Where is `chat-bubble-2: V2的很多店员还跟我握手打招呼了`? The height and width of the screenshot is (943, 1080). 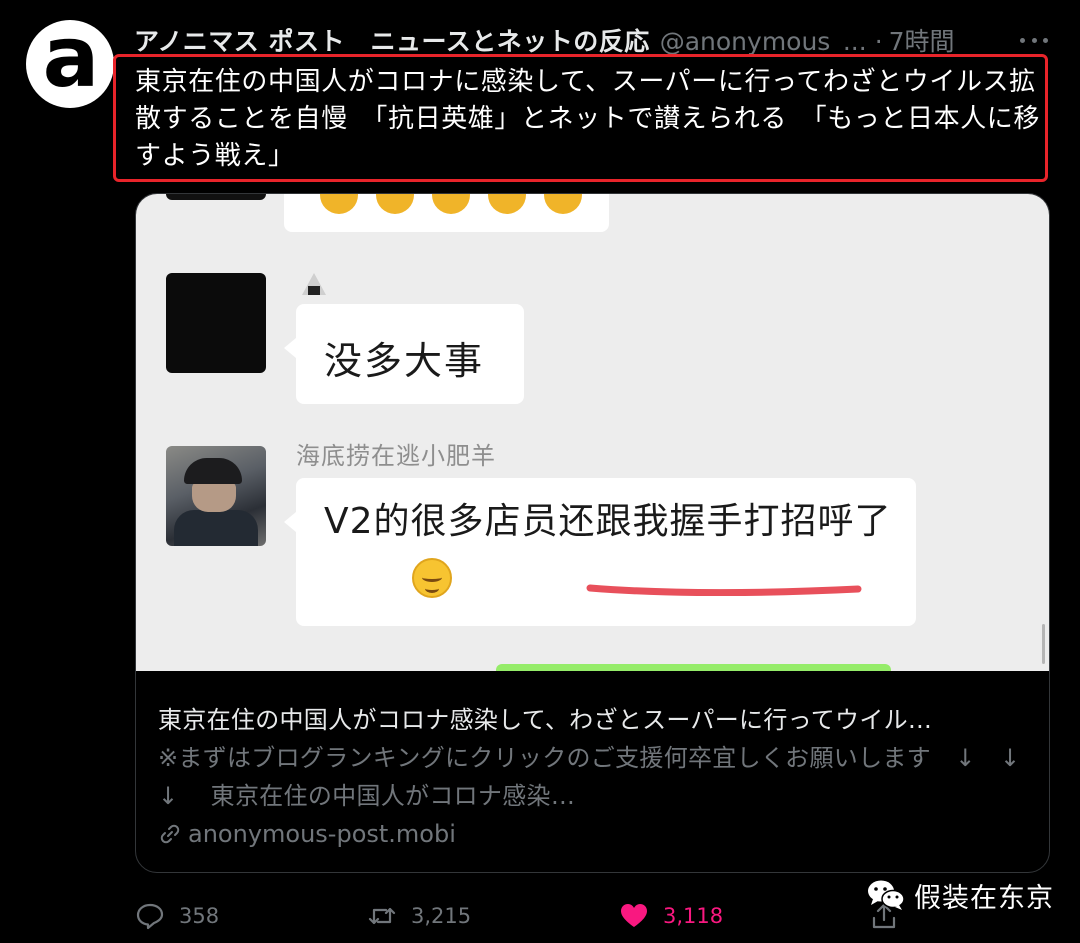
chat-bubble-2: V2的很多店员还跟我握手打招呼了 is located at coordinates (600, 552).